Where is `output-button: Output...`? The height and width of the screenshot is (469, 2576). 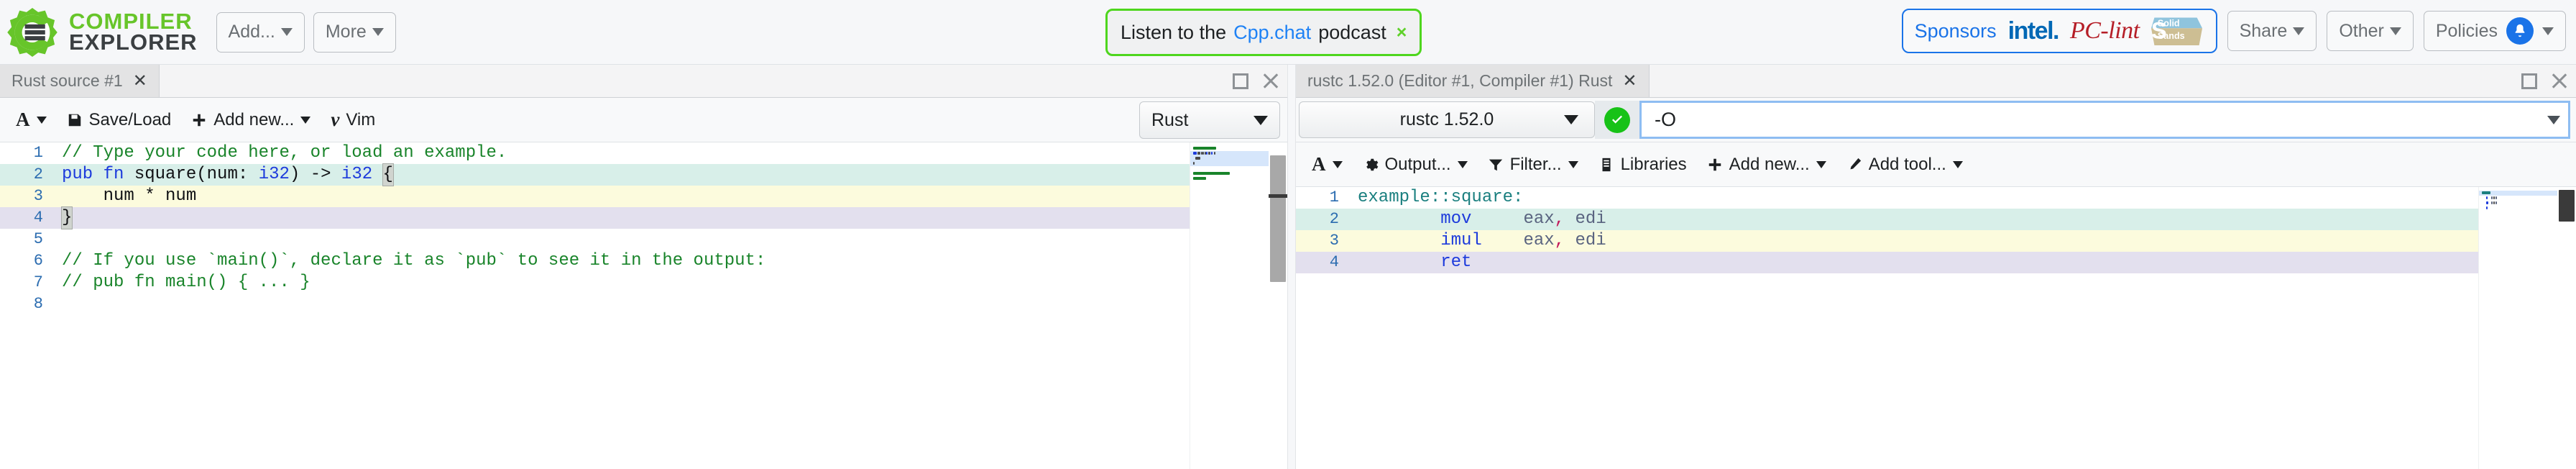 output-button: Output... is located at coordinates (1415, 164).